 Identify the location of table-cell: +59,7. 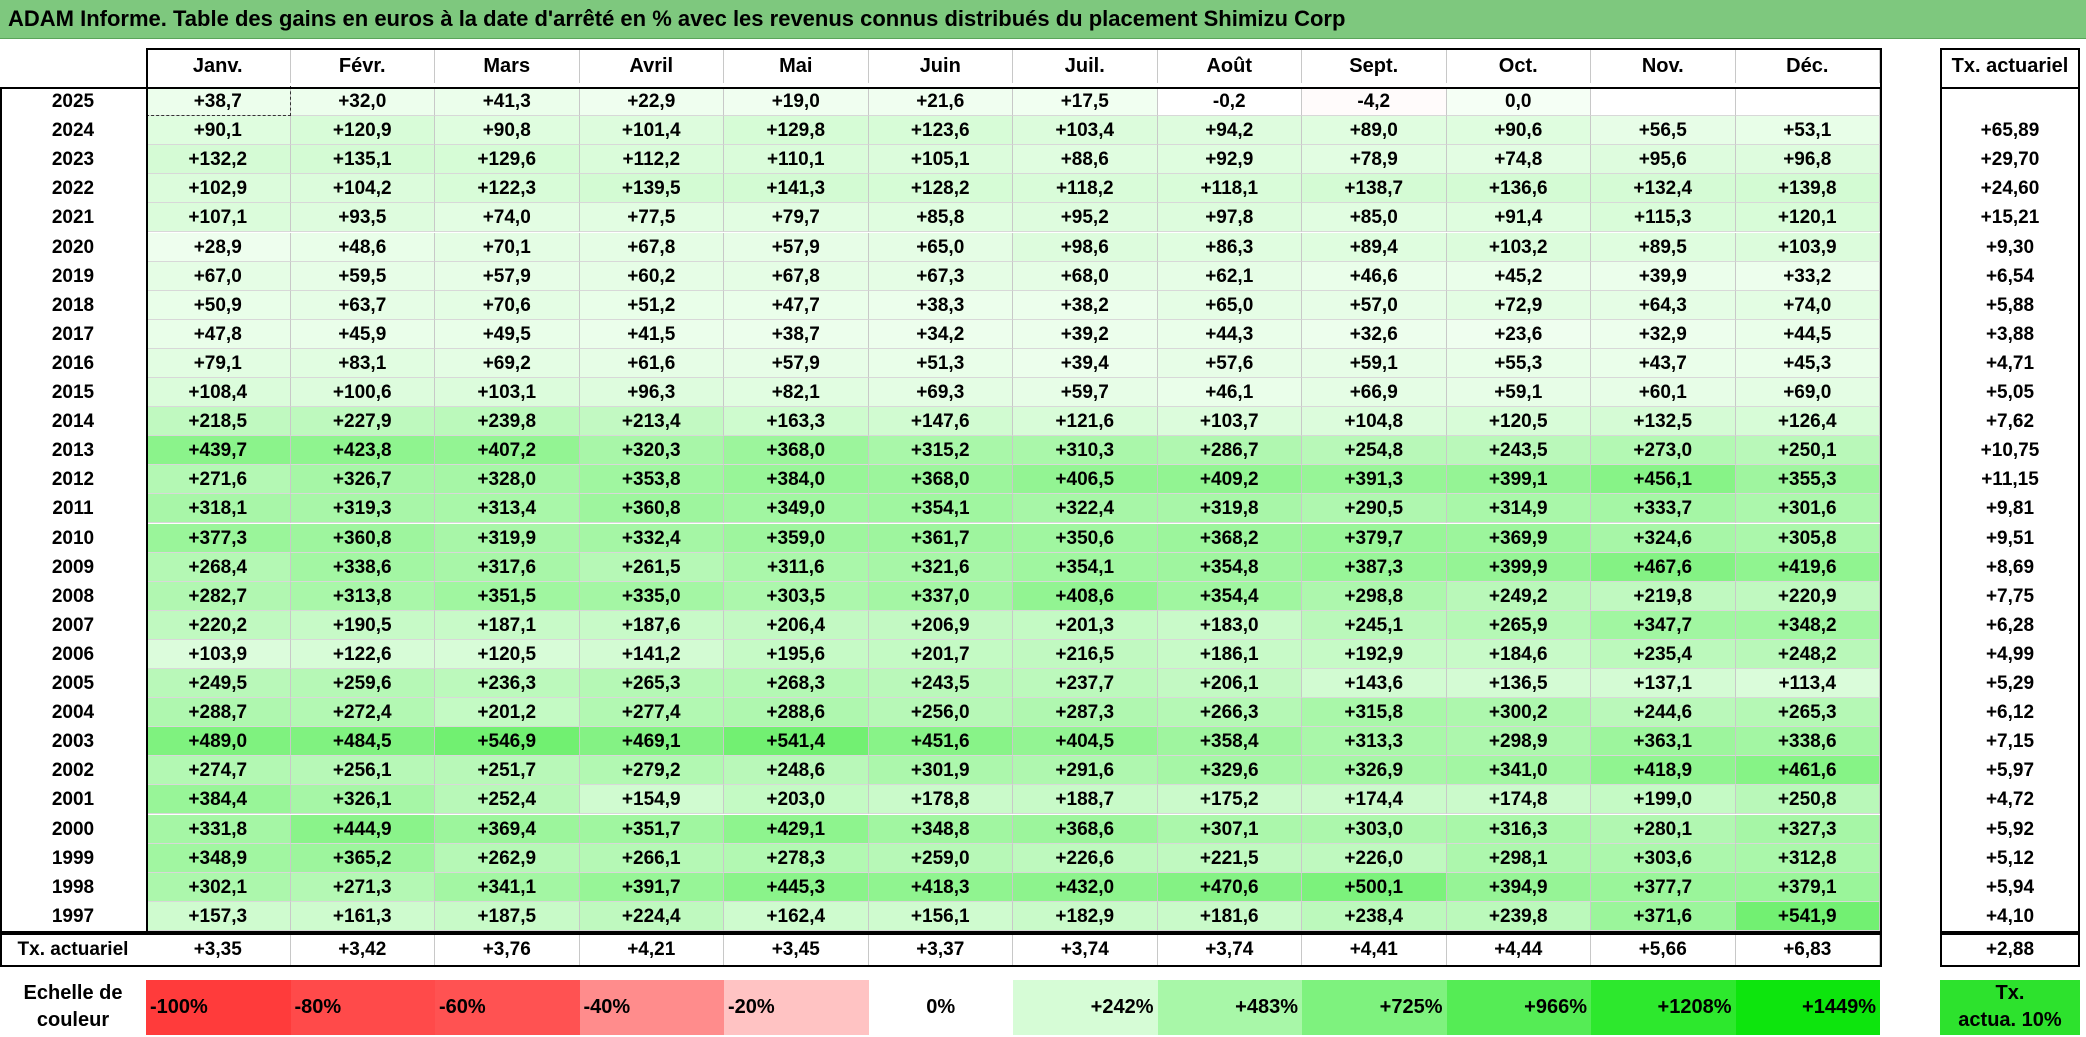
(1085, 393).